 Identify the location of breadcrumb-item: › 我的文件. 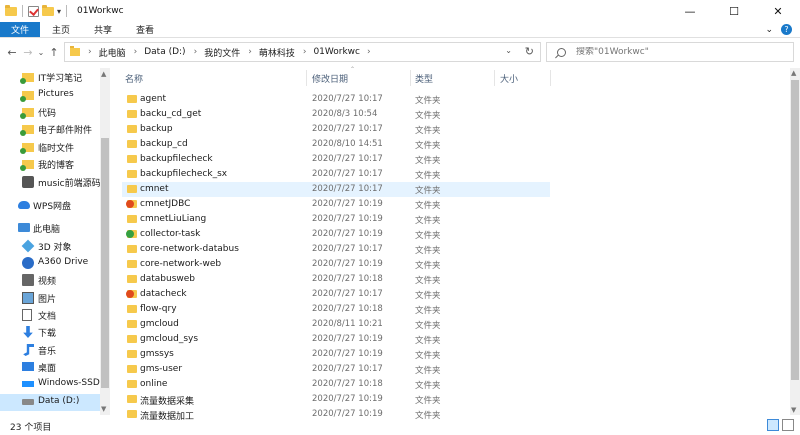
(217, 52).